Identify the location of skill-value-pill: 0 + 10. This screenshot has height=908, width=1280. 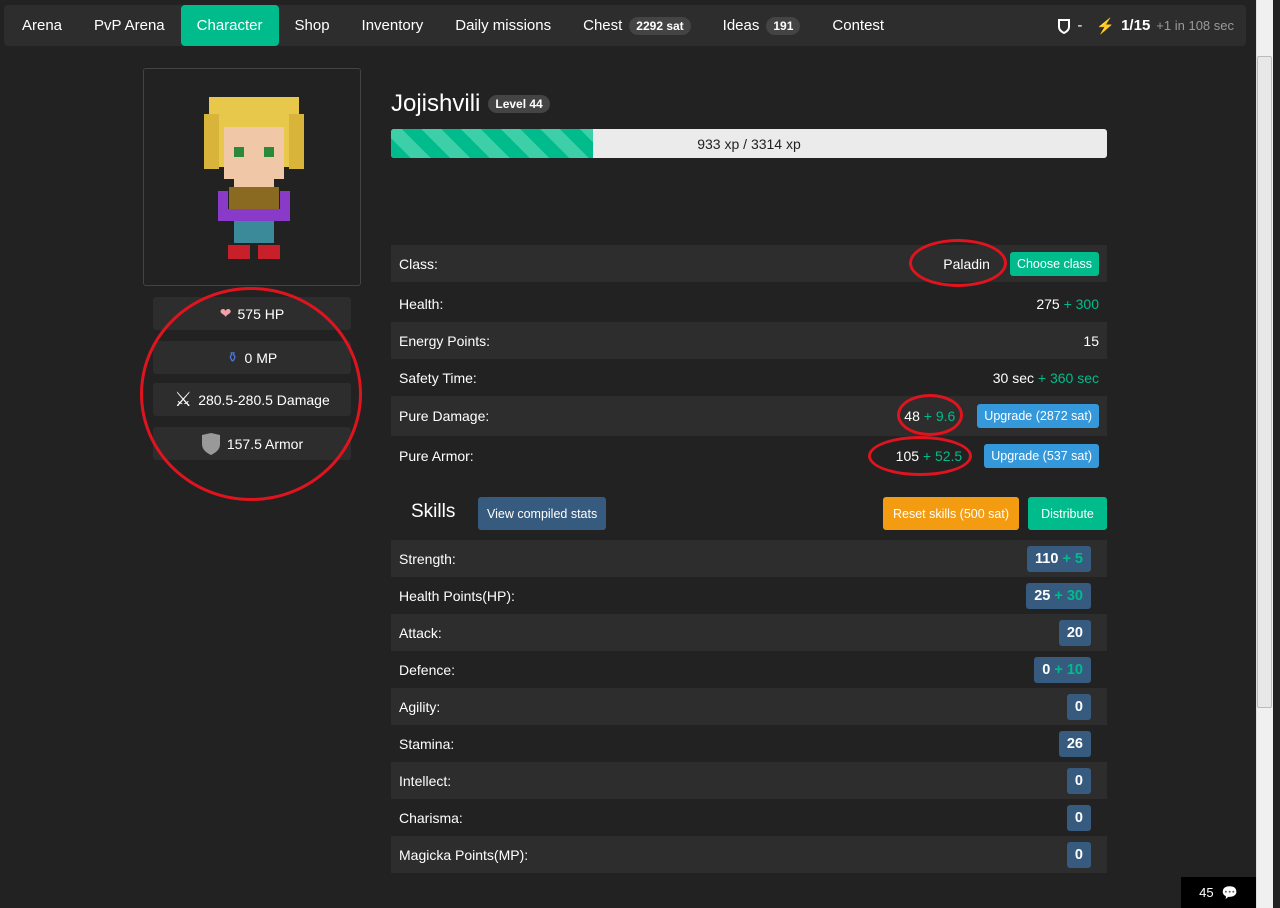
(1062, 669).